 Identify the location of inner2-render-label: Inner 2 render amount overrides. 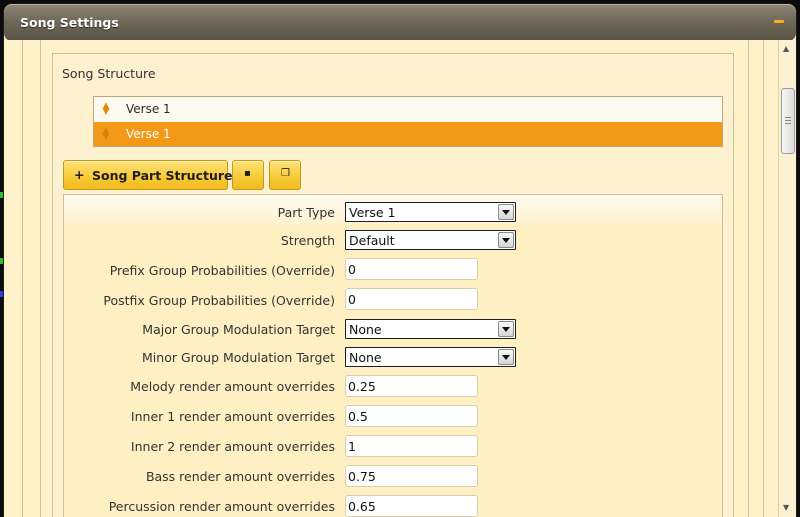
(232, 446).